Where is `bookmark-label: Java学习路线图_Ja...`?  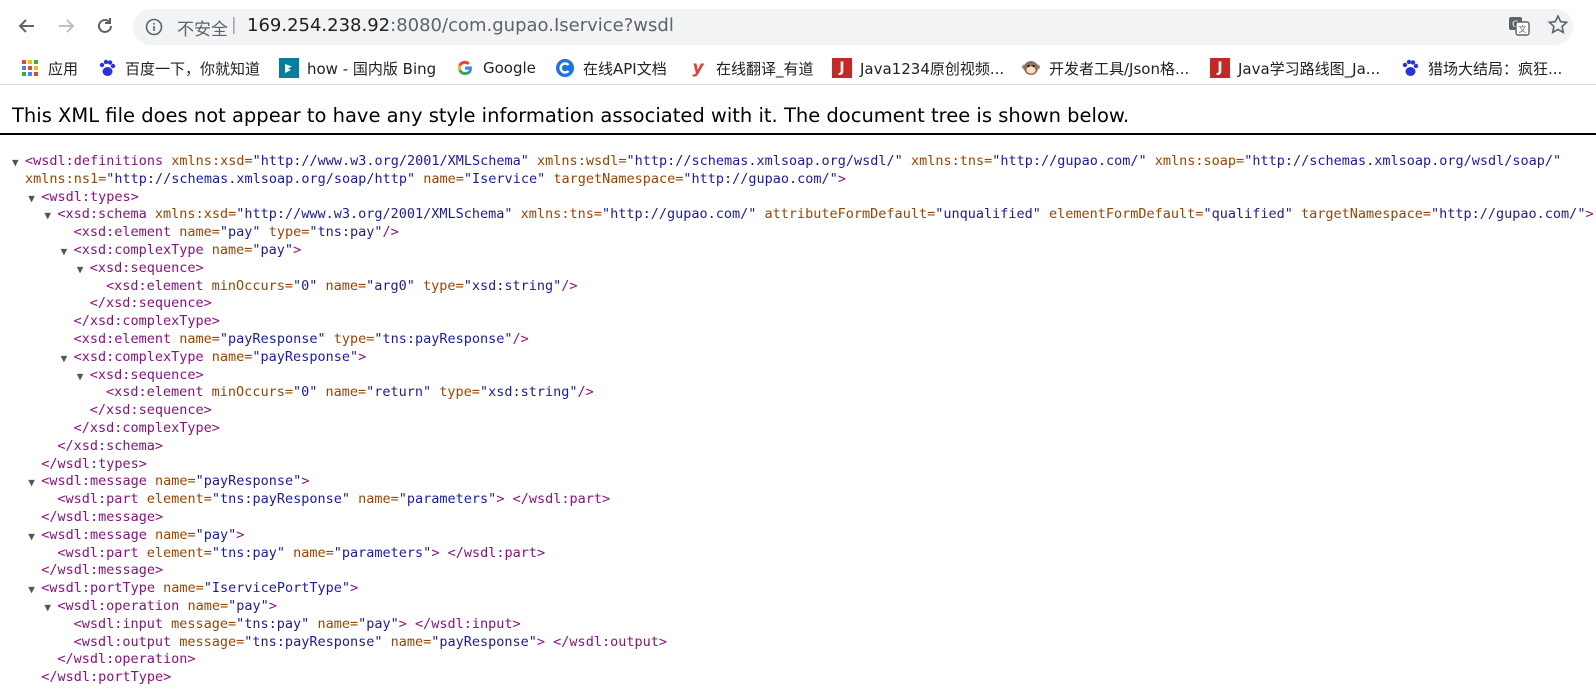 bookmark-label: Java学习路线图_Ja... is located at coordinates (1309, 68).